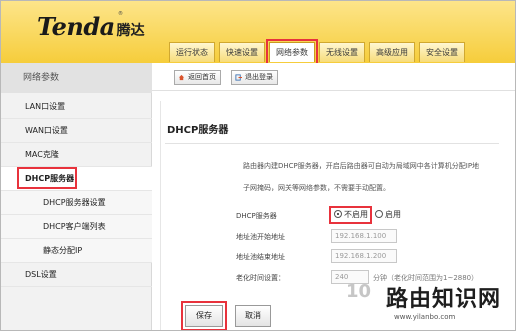 The width and height of the screenshot is (516, 331). I want to click on trademark: ®, so click(120, 14).